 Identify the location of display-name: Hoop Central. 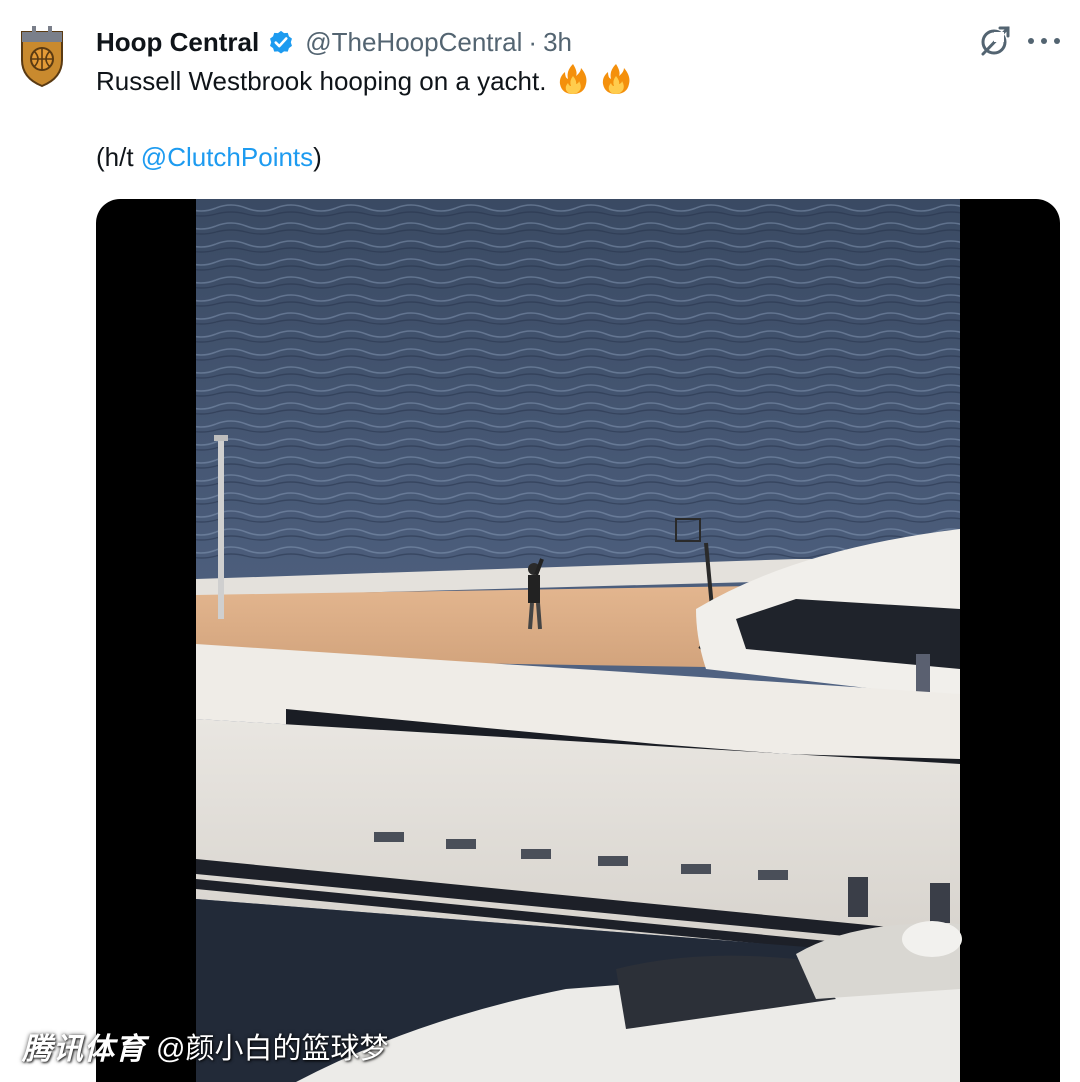
(177, 42).